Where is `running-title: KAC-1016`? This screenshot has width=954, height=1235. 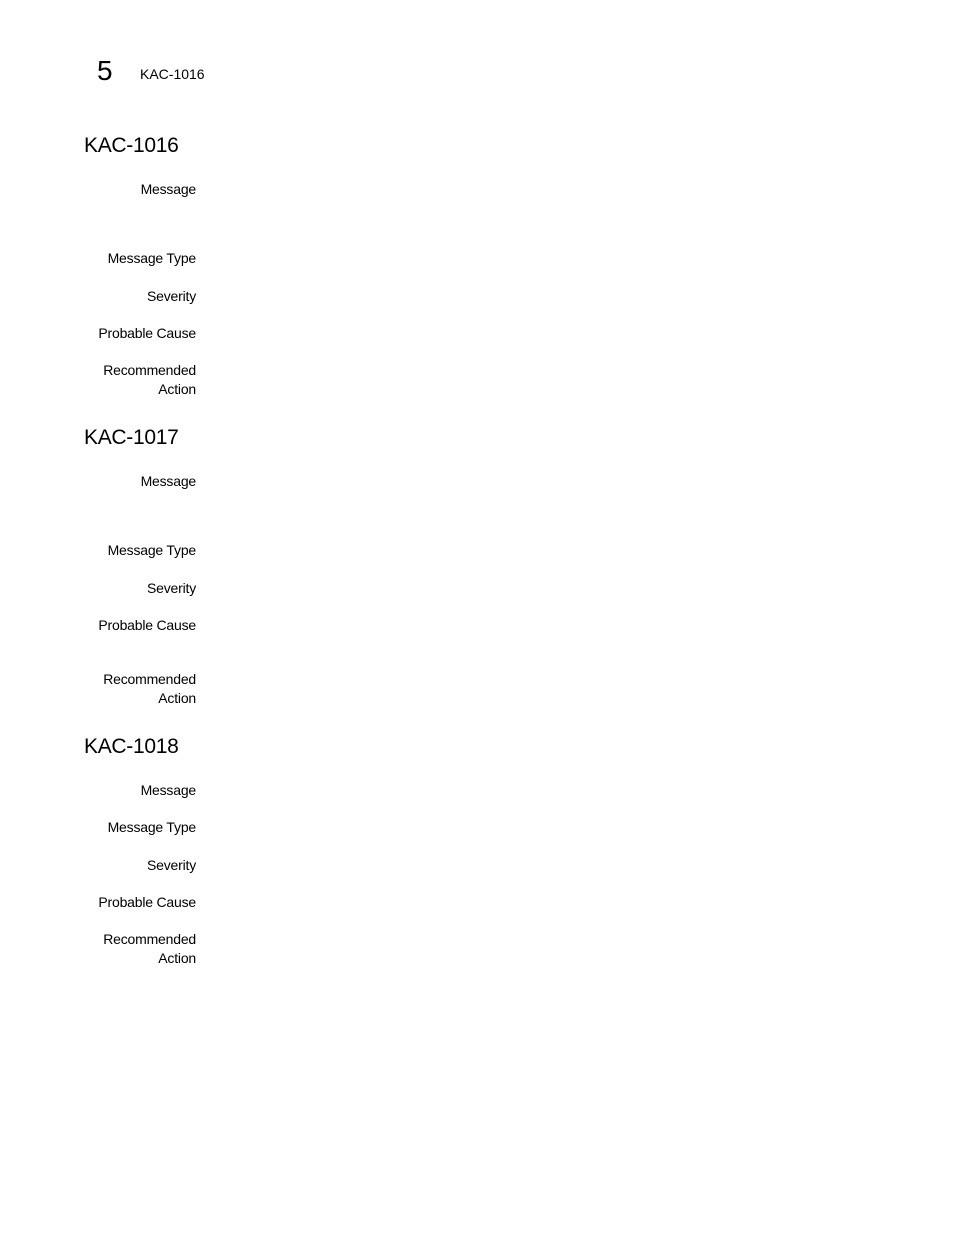 running-title: KAC-1016 is located at coordinates (172, 74).